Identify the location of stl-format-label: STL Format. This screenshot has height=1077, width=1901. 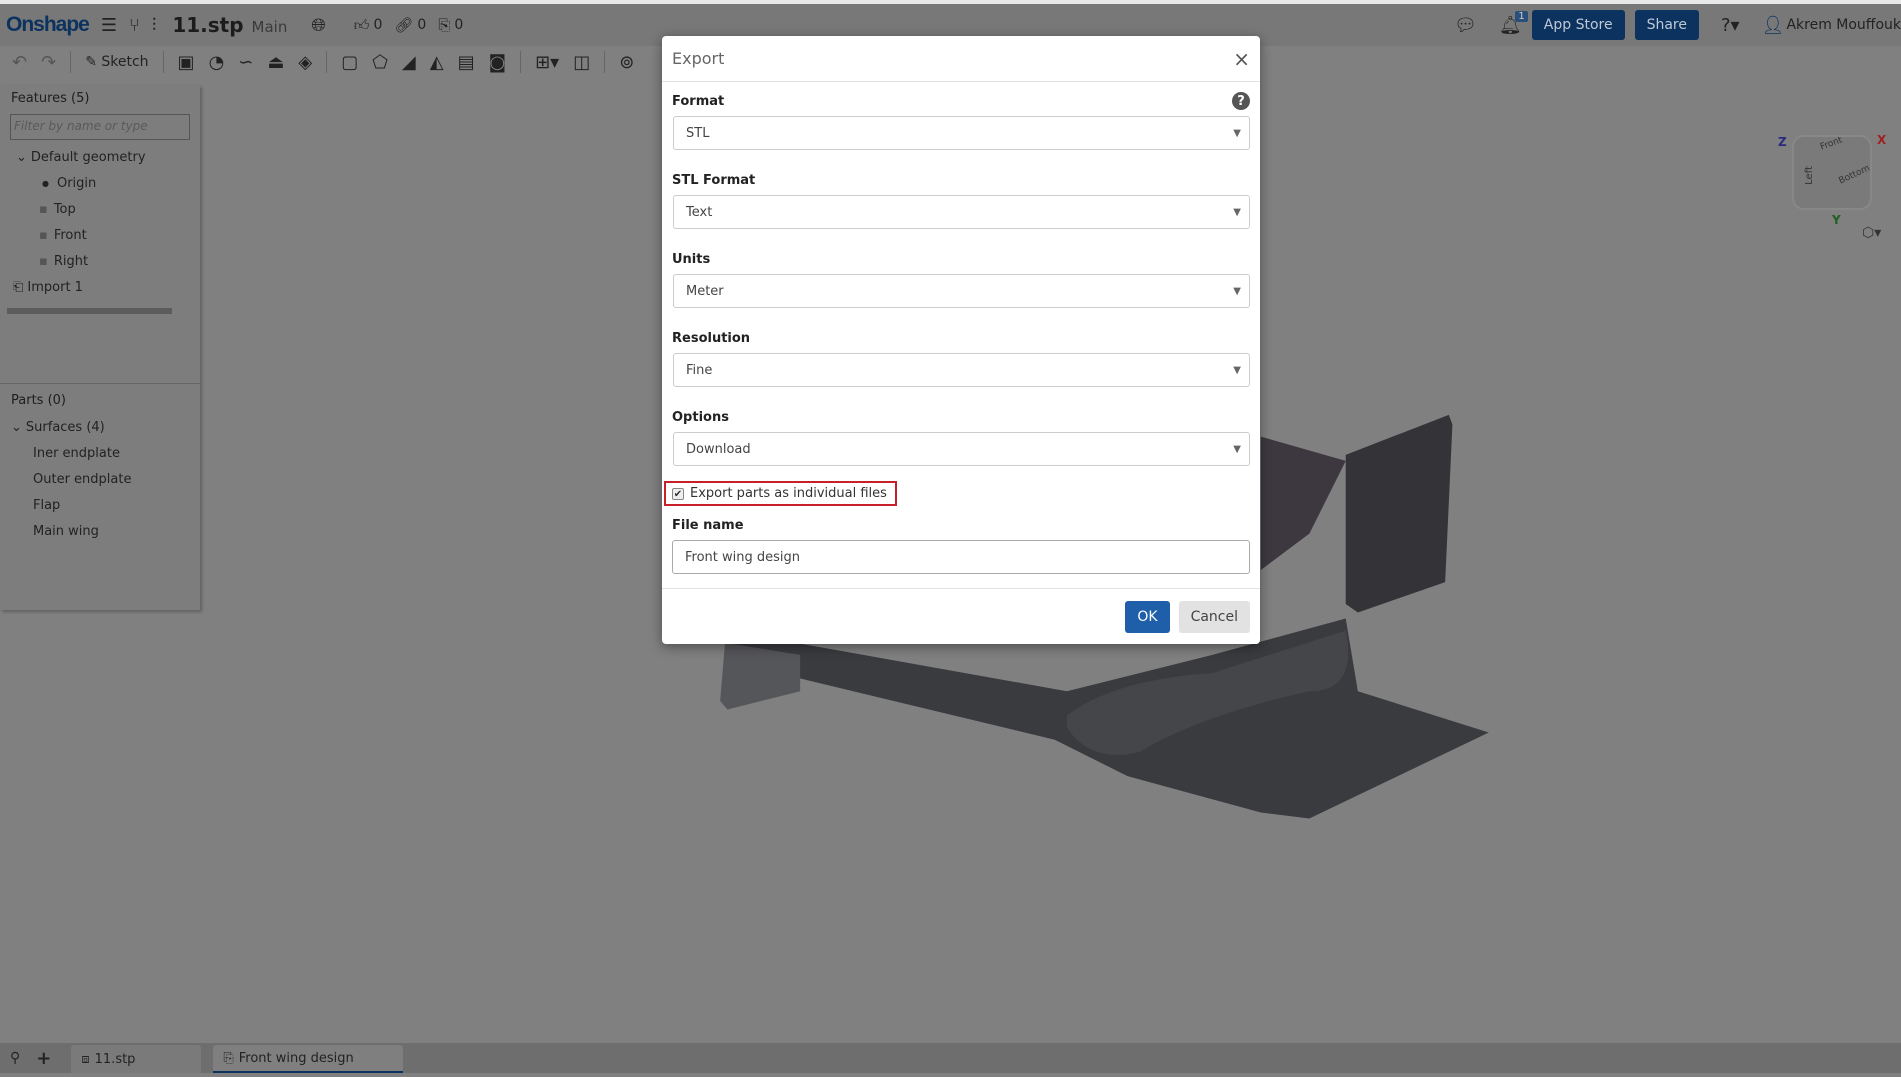
(714, 180).